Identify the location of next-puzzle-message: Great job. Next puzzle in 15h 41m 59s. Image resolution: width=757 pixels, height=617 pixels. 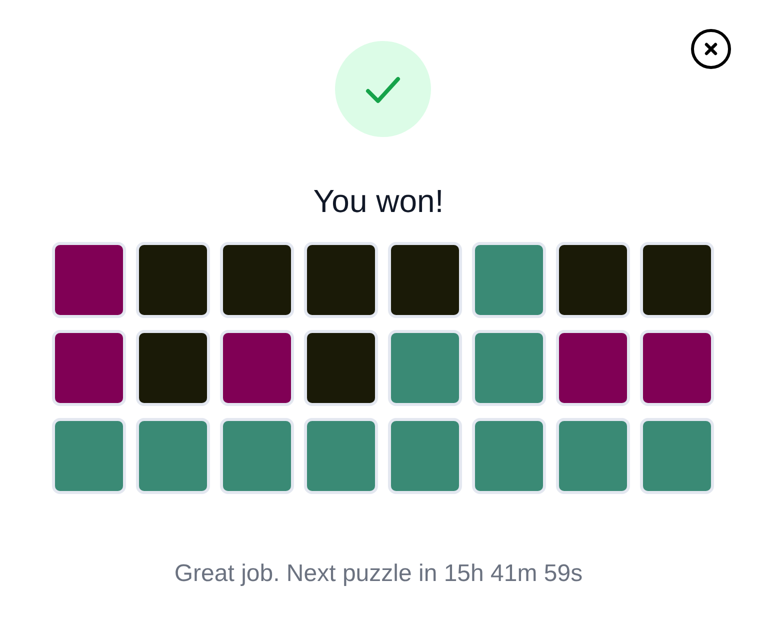
(378, 574).